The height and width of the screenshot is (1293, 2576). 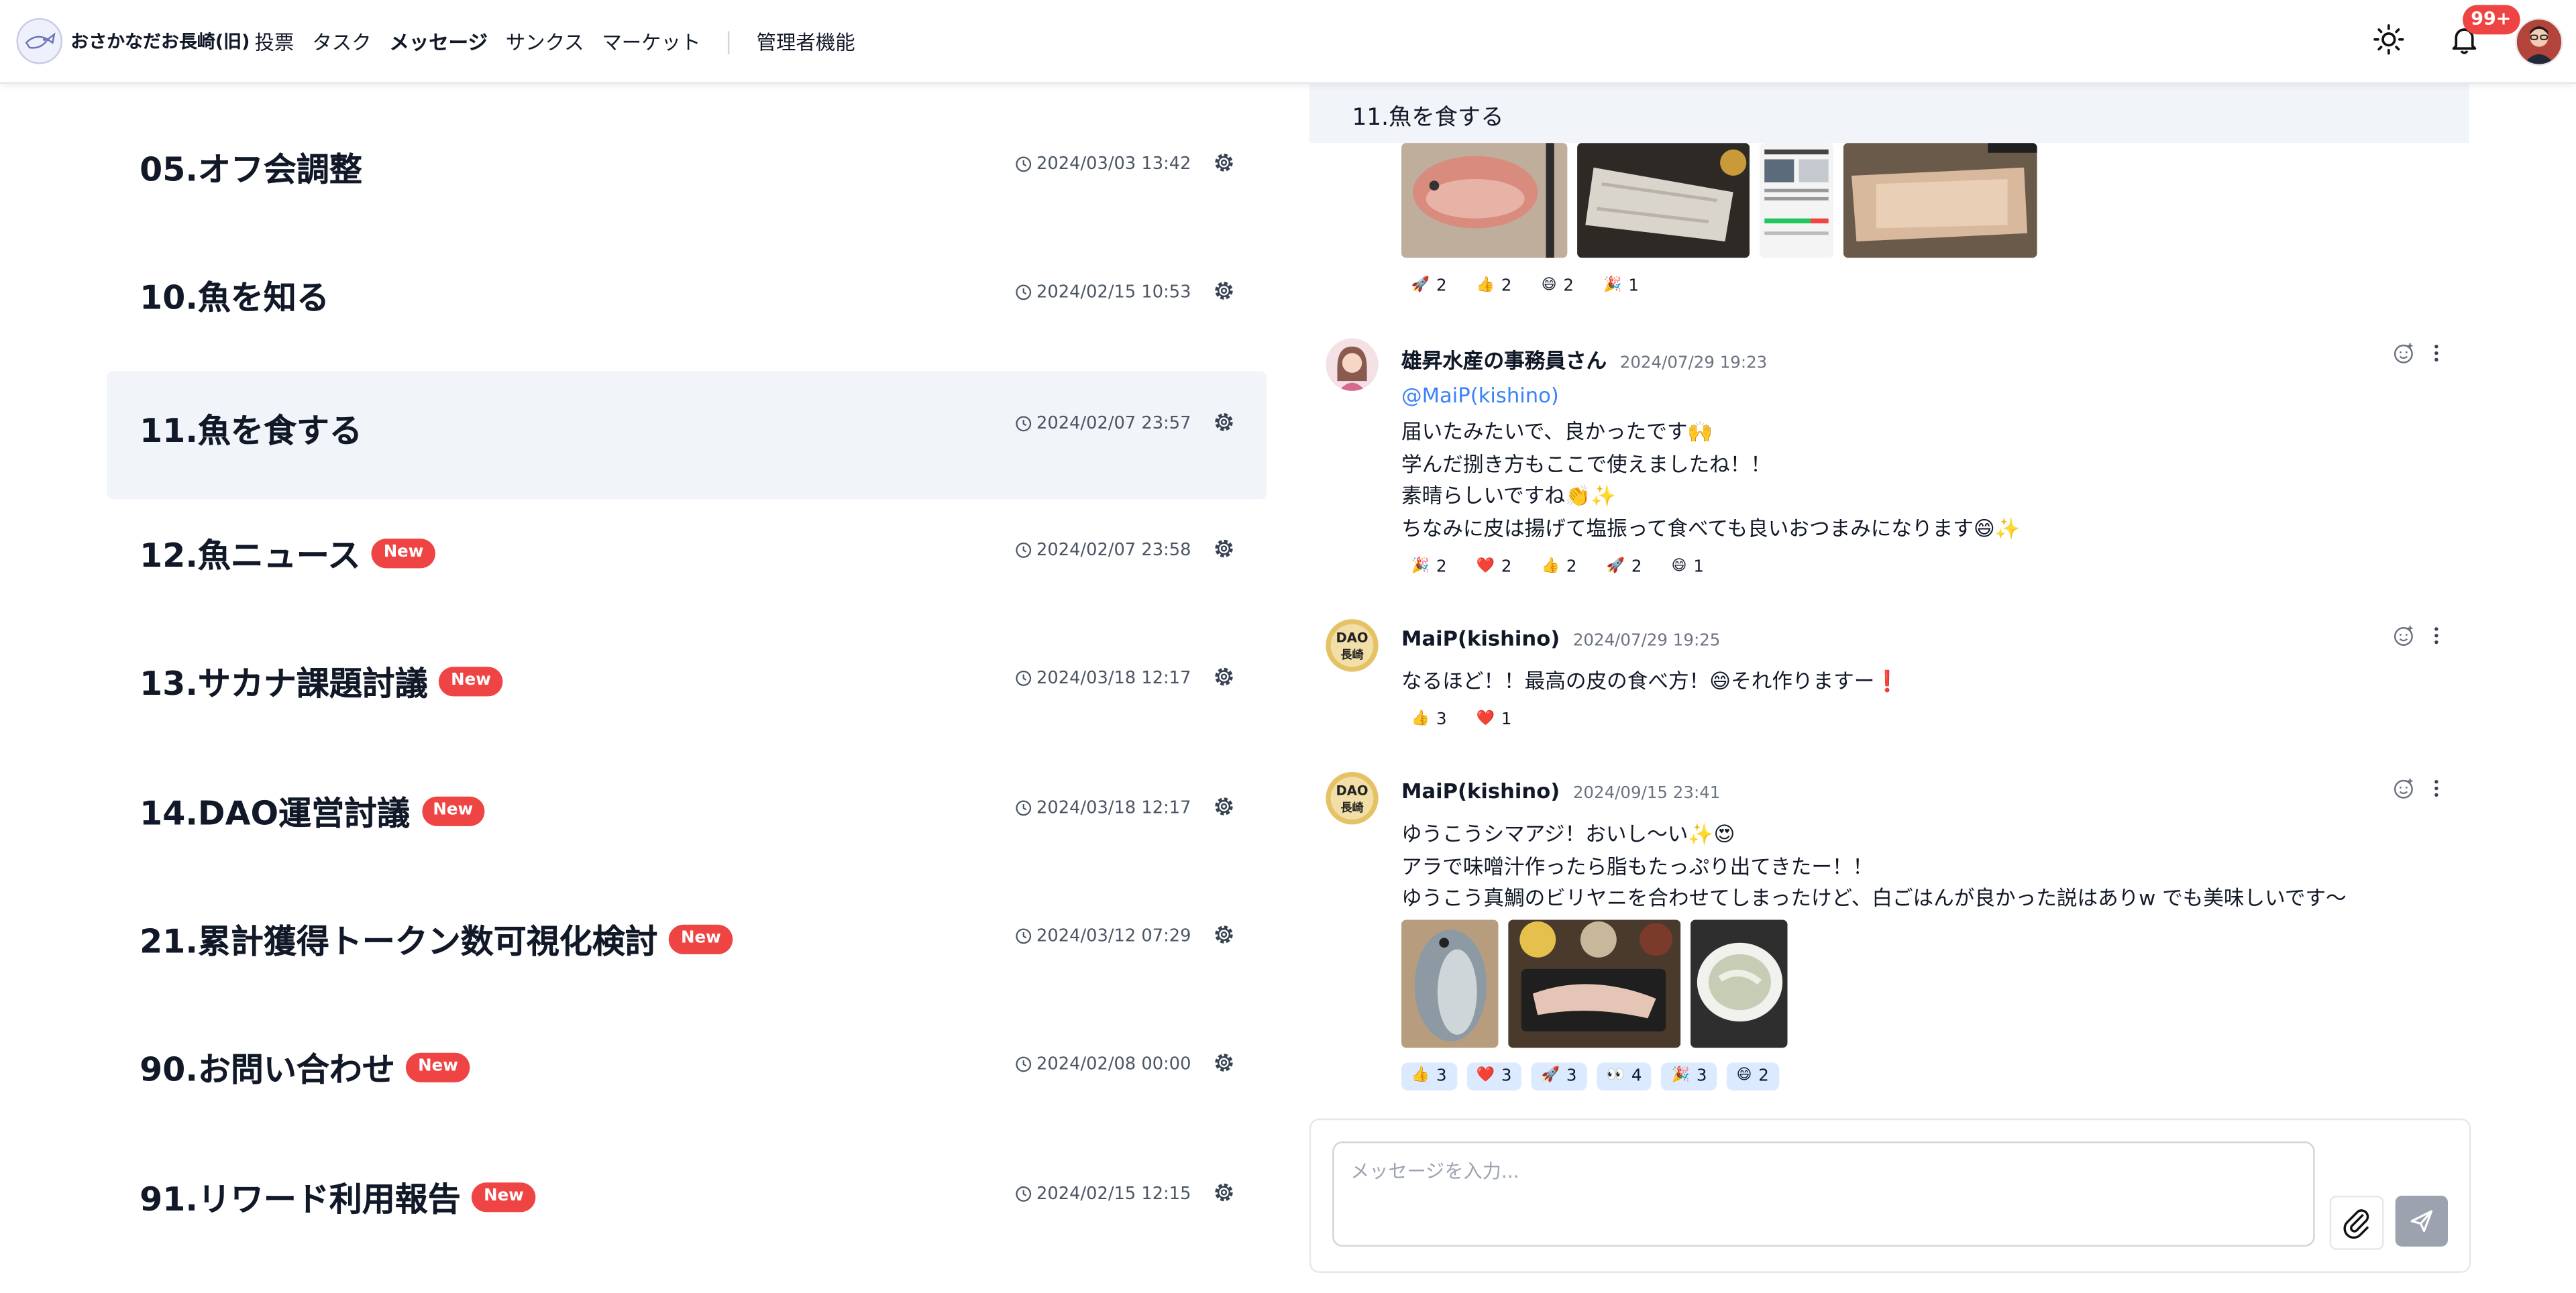 I want to click on meal-photo-icon, so click(x=1594, y=983).